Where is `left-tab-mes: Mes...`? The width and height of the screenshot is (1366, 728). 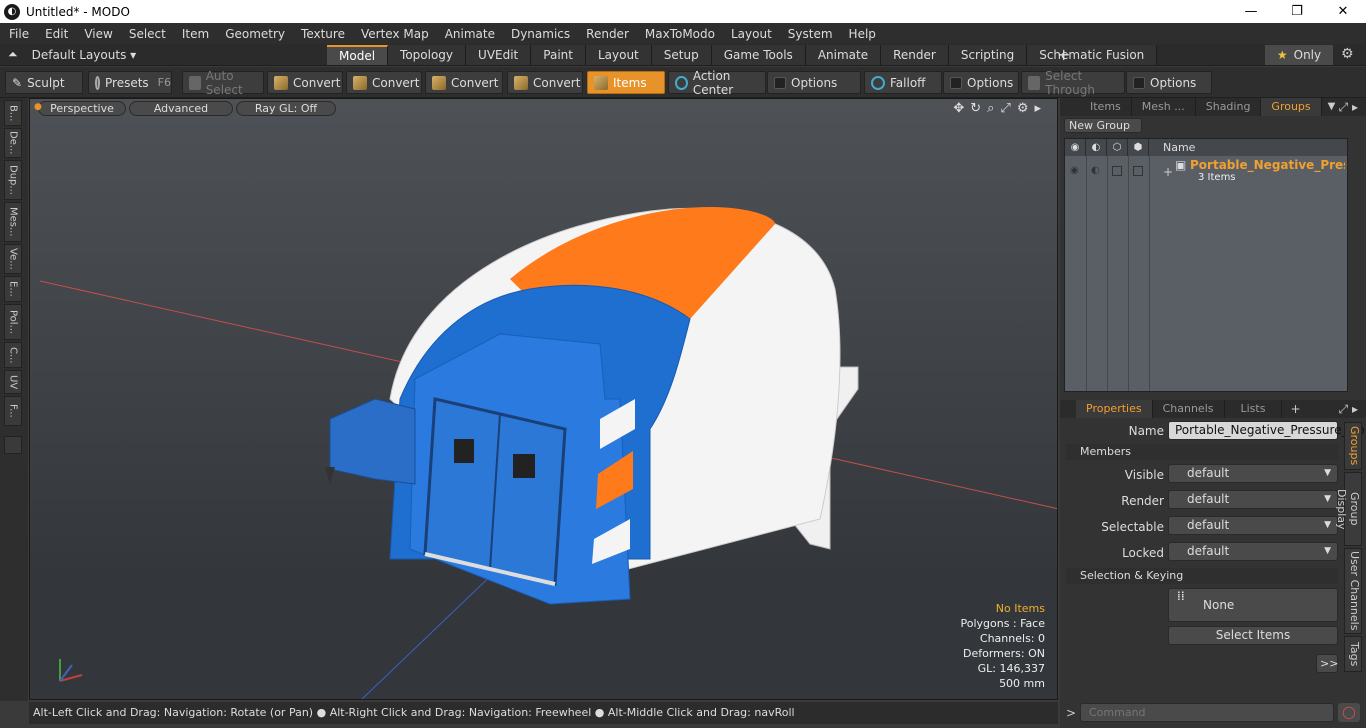
left-tab-mes: Mes... is located at coordinates (13, 222).